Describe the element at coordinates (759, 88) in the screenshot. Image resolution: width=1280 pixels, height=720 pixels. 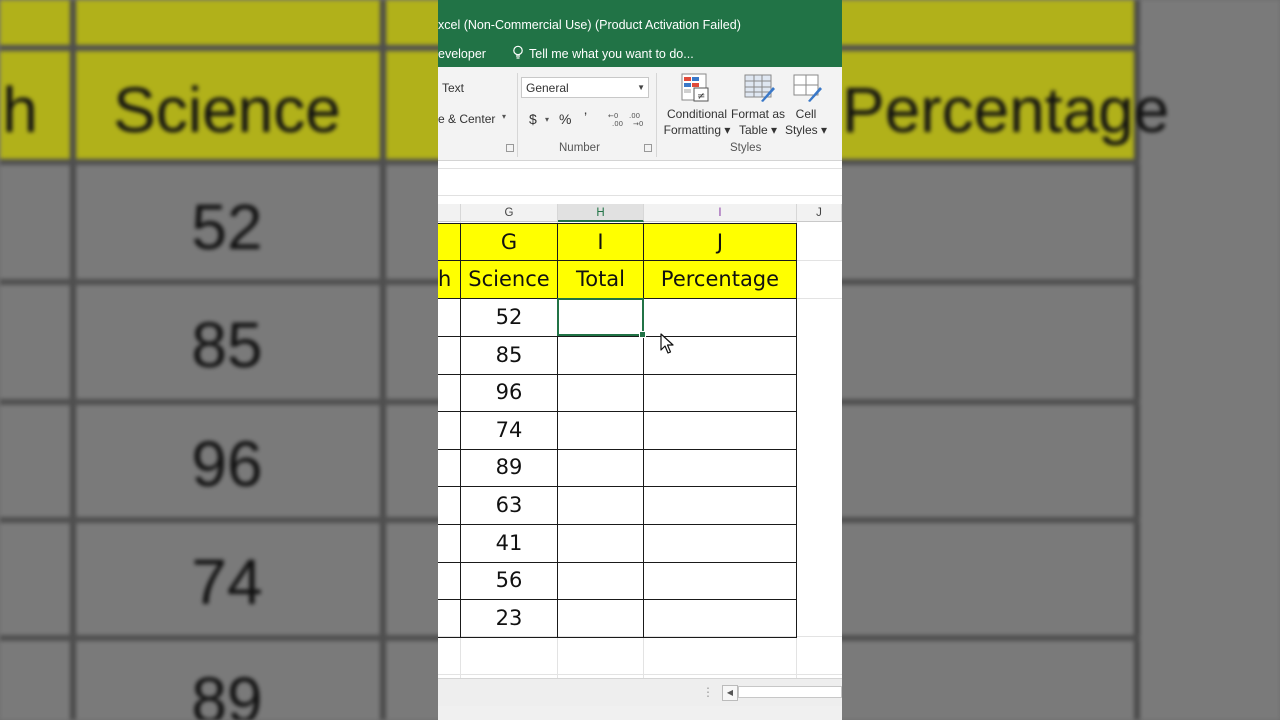
I see `format-as-table-icon` at that location.